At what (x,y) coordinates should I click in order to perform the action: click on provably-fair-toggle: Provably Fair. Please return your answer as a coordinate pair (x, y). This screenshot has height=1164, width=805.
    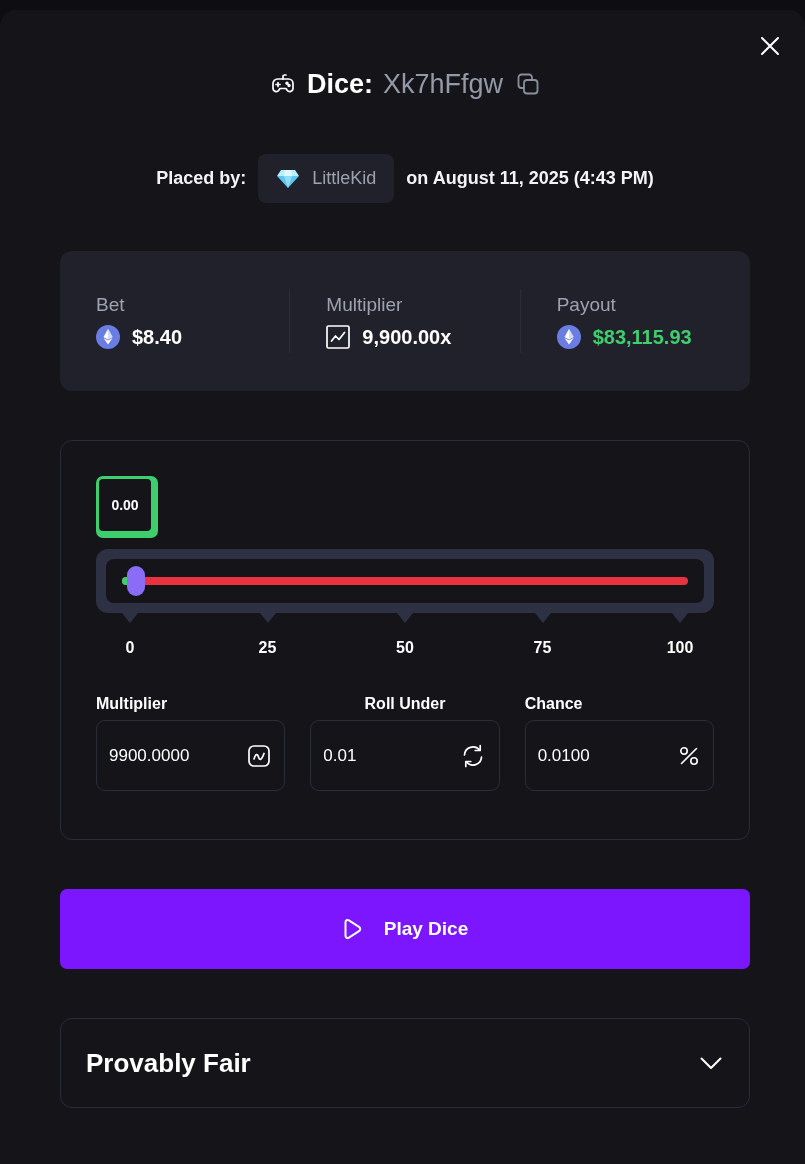
    Looking at the image, I should click on (405, 1063).